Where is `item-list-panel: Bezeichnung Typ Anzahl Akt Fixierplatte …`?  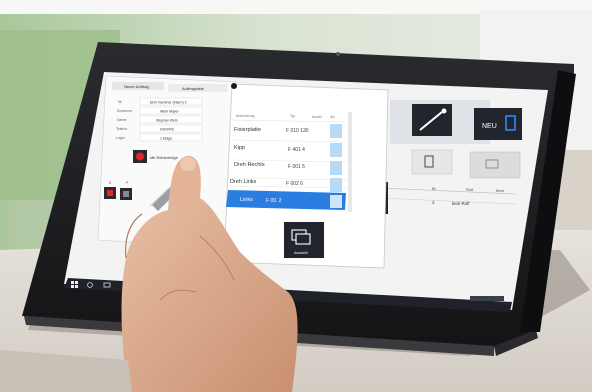 item-list-panel: Bezeichnung Typ Anzahl Akt Fixierplatte … is located at coordinates (306, 176).